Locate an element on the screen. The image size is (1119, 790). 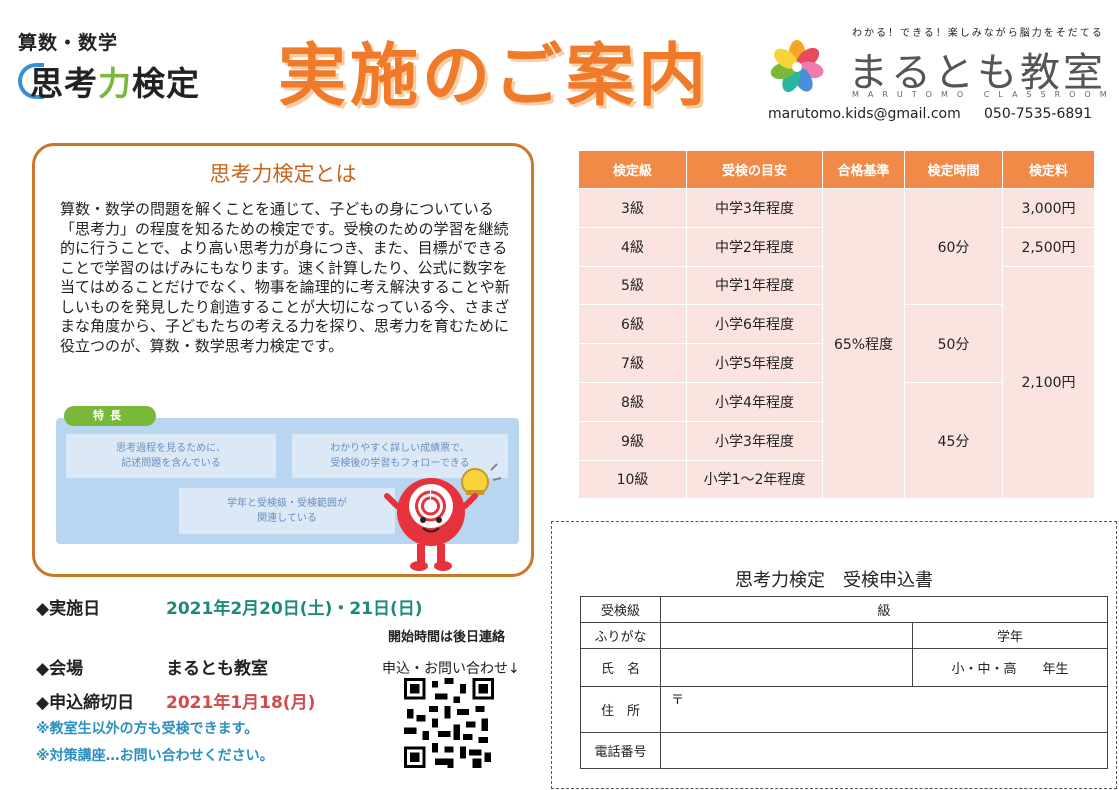
date-label: ◆実施日 is located at coordinates (68, 609).